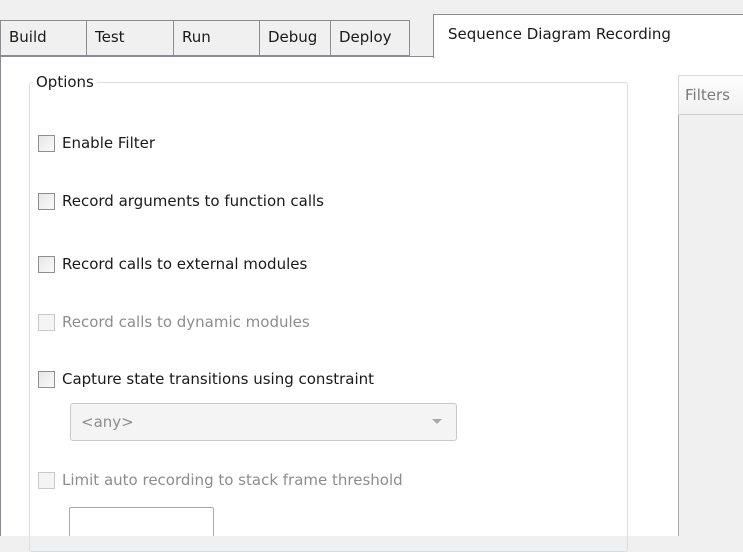 Image resolution: width=743 pixels, height=552 pixels. What do you see at coordinates (370, 38) in the screenshot?
I see `tab-deploy: Deploy` at bounding box center [370, 38].